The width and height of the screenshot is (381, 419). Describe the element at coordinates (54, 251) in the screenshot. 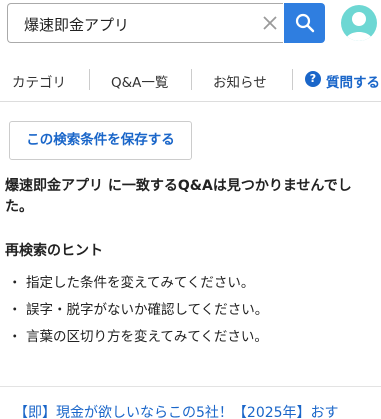

I see `hint-title: 再検索のヒント` at that location.